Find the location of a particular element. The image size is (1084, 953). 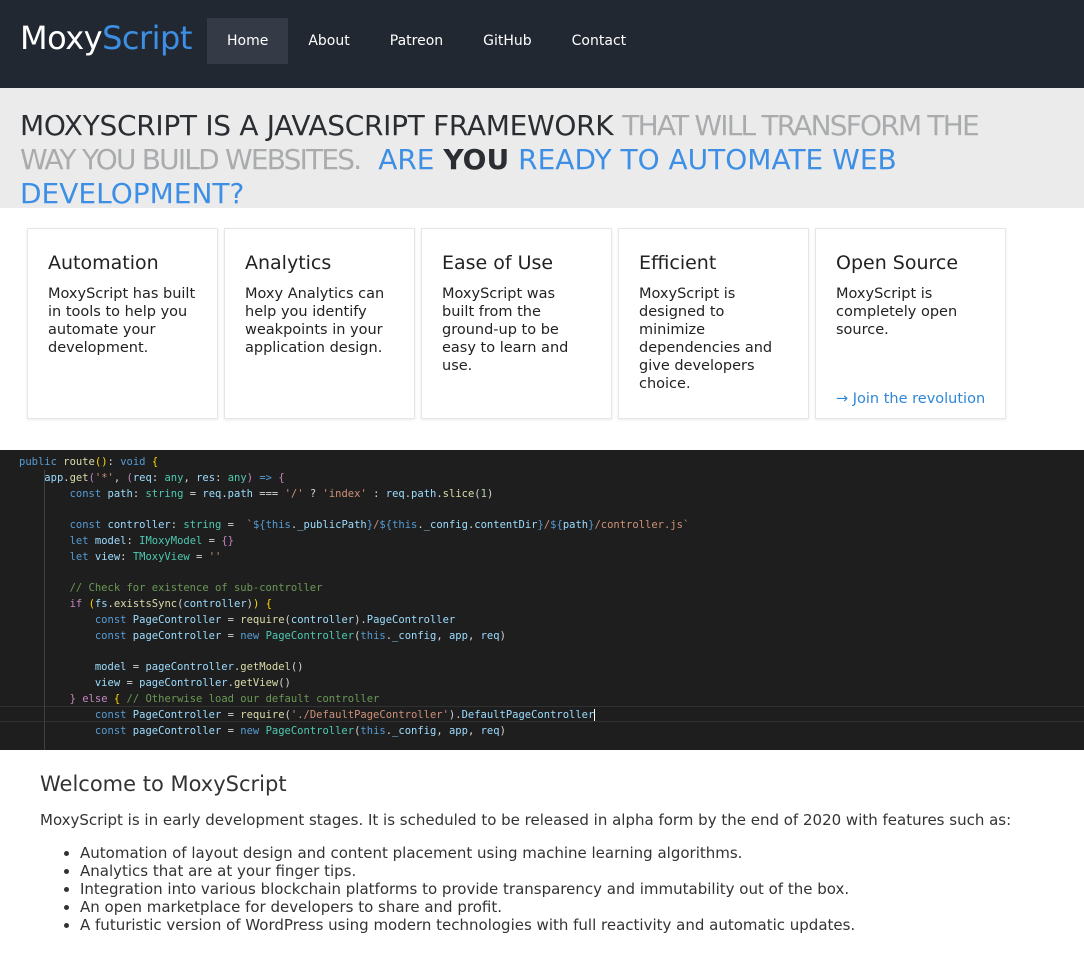

nav-github: GitHub is located at coordinates (507, 41).